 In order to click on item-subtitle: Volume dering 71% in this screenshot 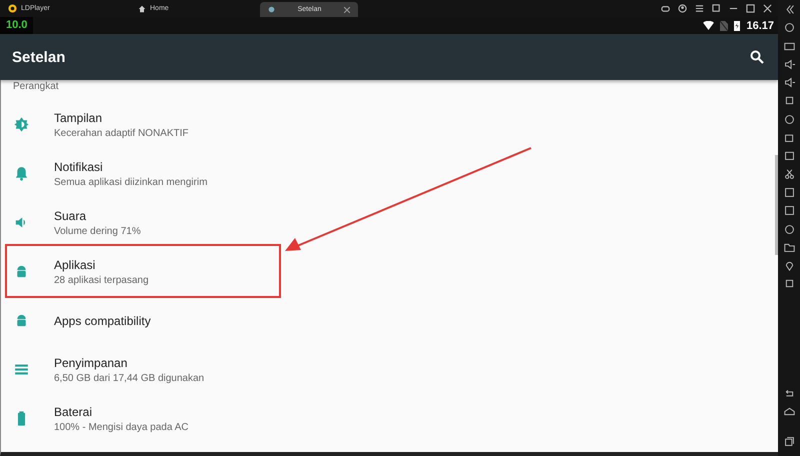, I will do `click(97, 231)`.